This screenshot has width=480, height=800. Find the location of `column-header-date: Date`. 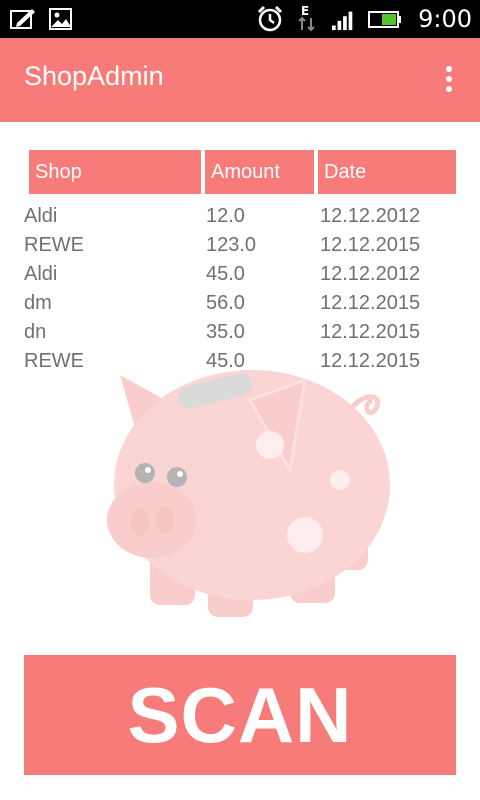

column-header-date: Date is located at coordinates (387, 172).